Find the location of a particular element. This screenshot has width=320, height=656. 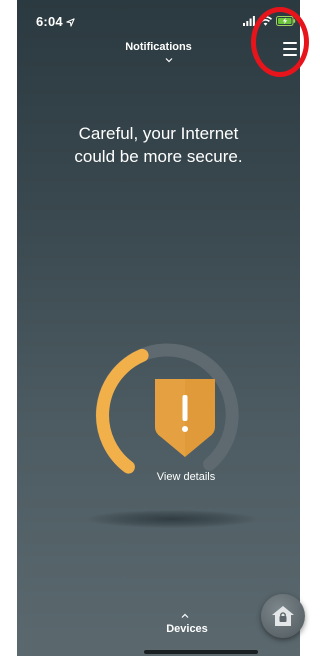

view-details-link: View details is located at coordinates (186, 477).